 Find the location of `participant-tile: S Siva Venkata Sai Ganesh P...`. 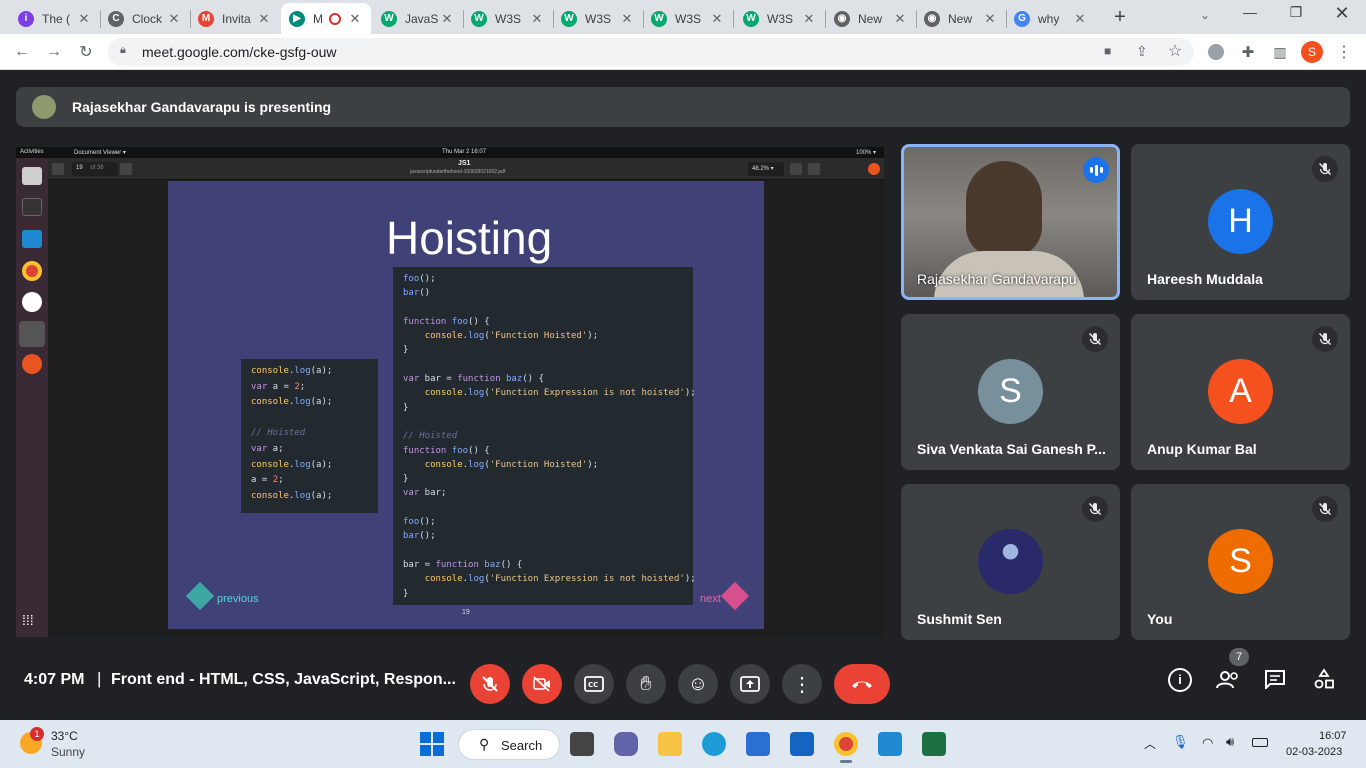

participant-tile: S Siva Venkata Sai Ganesh P... is located at coordinates (1010, 392).